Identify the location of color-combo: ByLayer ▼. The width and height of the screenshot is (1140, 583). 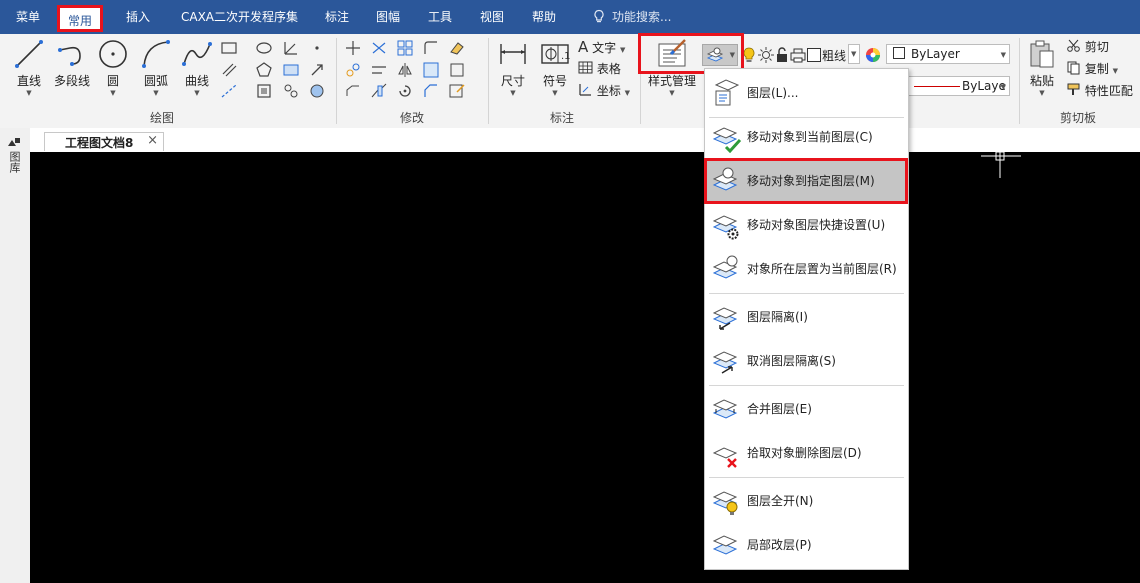
(948, 54).